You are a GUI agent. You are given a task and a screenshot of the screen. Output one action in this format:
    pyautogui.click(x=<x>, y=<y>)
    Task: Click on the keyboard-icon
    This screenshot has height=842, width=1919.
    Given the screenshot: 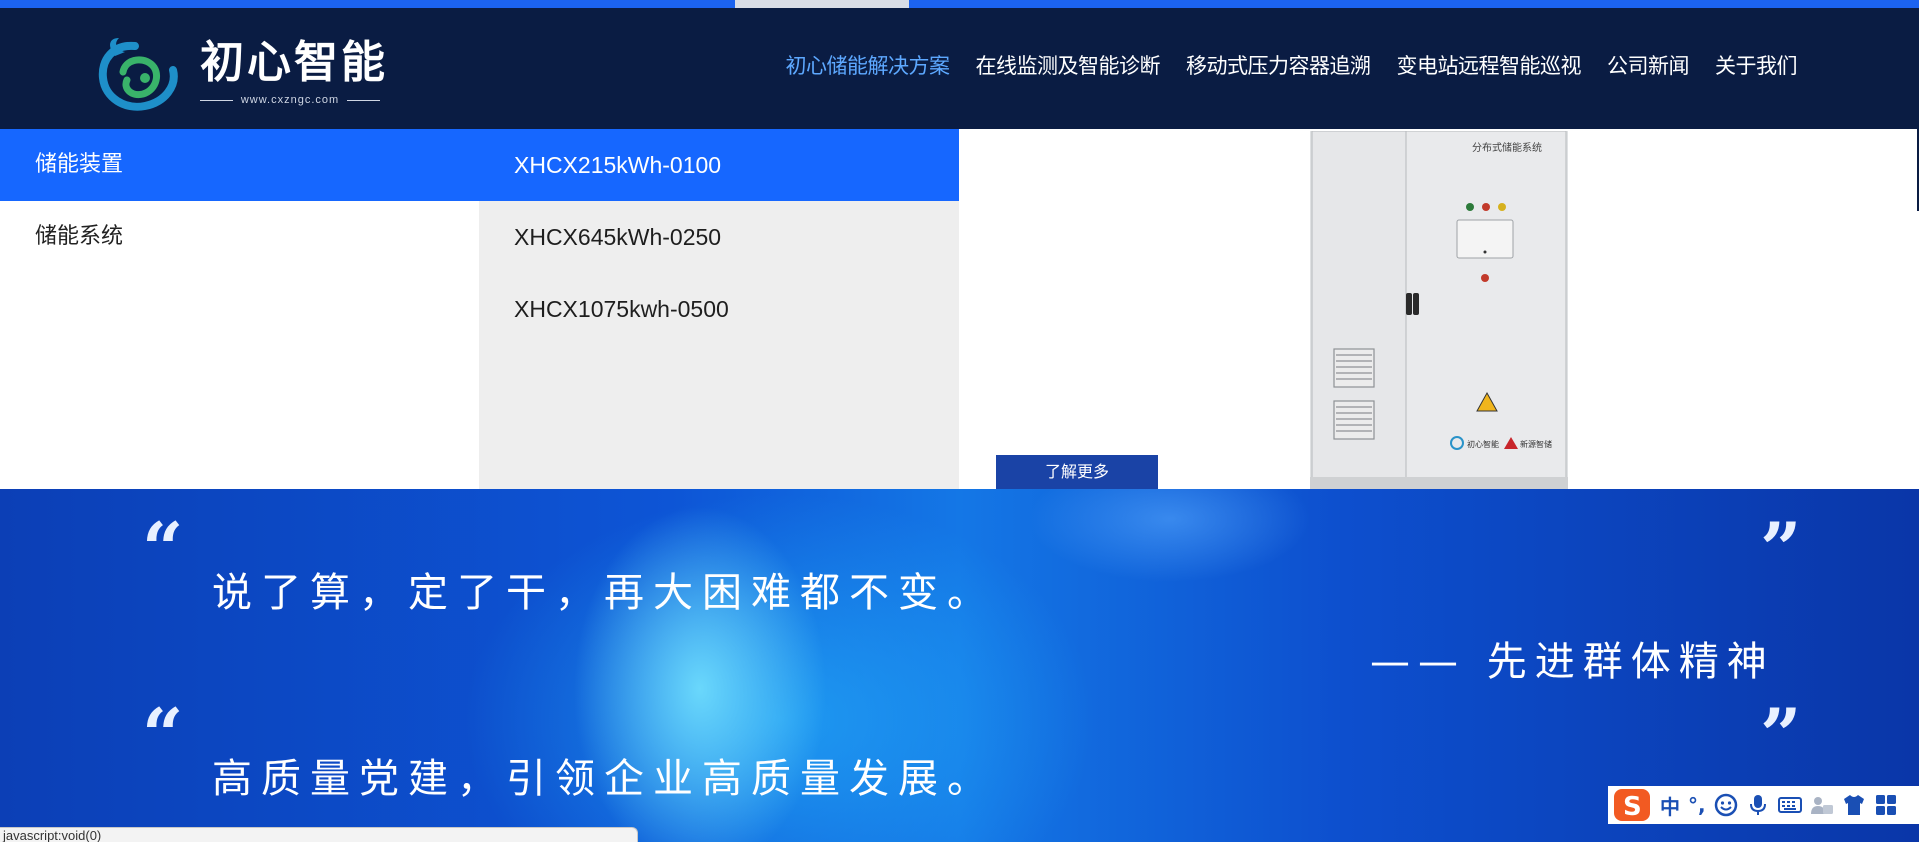 What is the action you would take?
    pyautogui.click(x=1789, y=805)
    